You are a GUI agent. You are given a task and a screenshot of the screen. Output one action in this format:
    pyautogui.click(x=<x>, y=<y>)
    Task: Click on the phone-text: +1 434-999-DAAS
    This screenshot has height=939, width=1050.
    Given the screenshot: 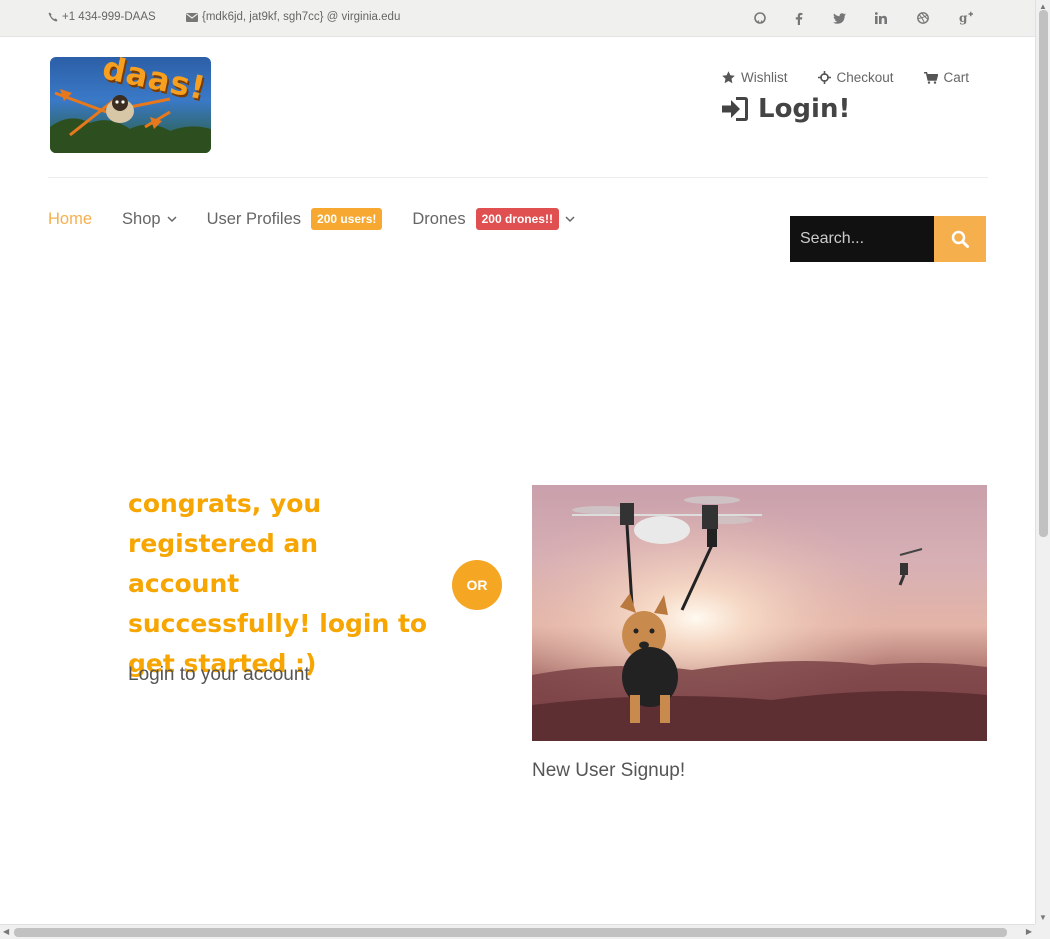 What is the action you would take?
    pyautogui.click(x=109, y=17)
    